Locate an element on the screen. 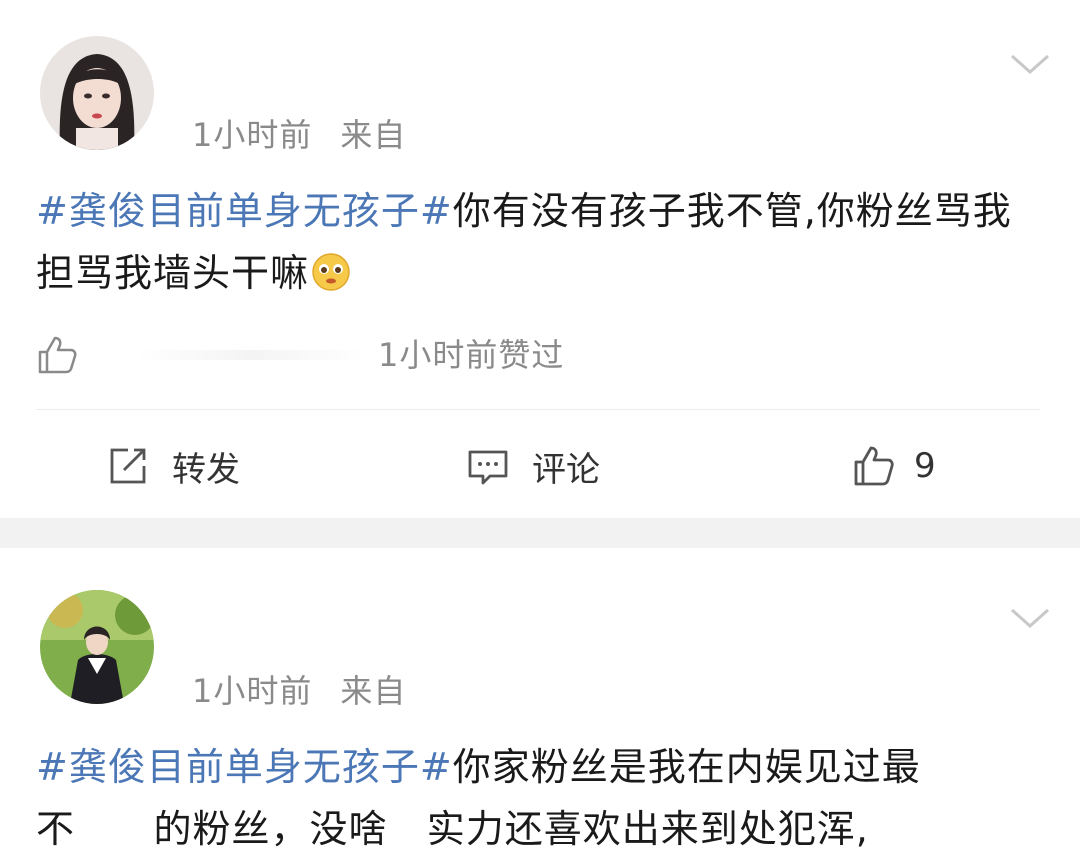 This screenshot has height=860, width=1080. post-content: #龚俊目前单身无孩子#你有没有孩子我不管,你粉丝骂我担骂我墙头干嘛 is located at coordinates (541, 242).